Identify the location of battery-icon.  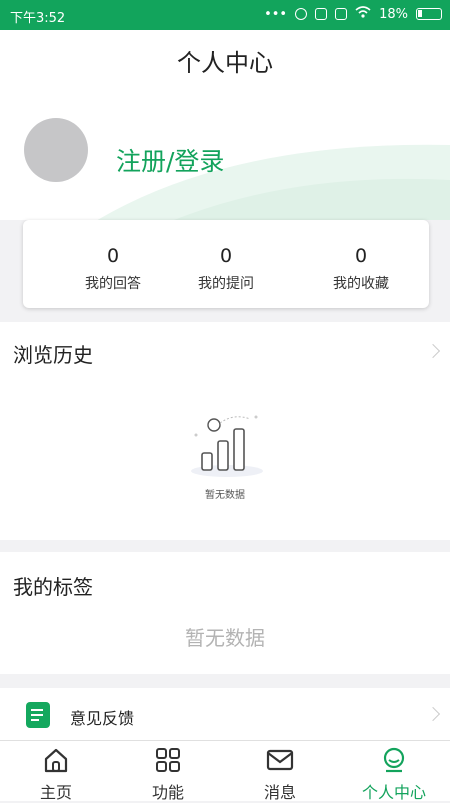
(429, 14).